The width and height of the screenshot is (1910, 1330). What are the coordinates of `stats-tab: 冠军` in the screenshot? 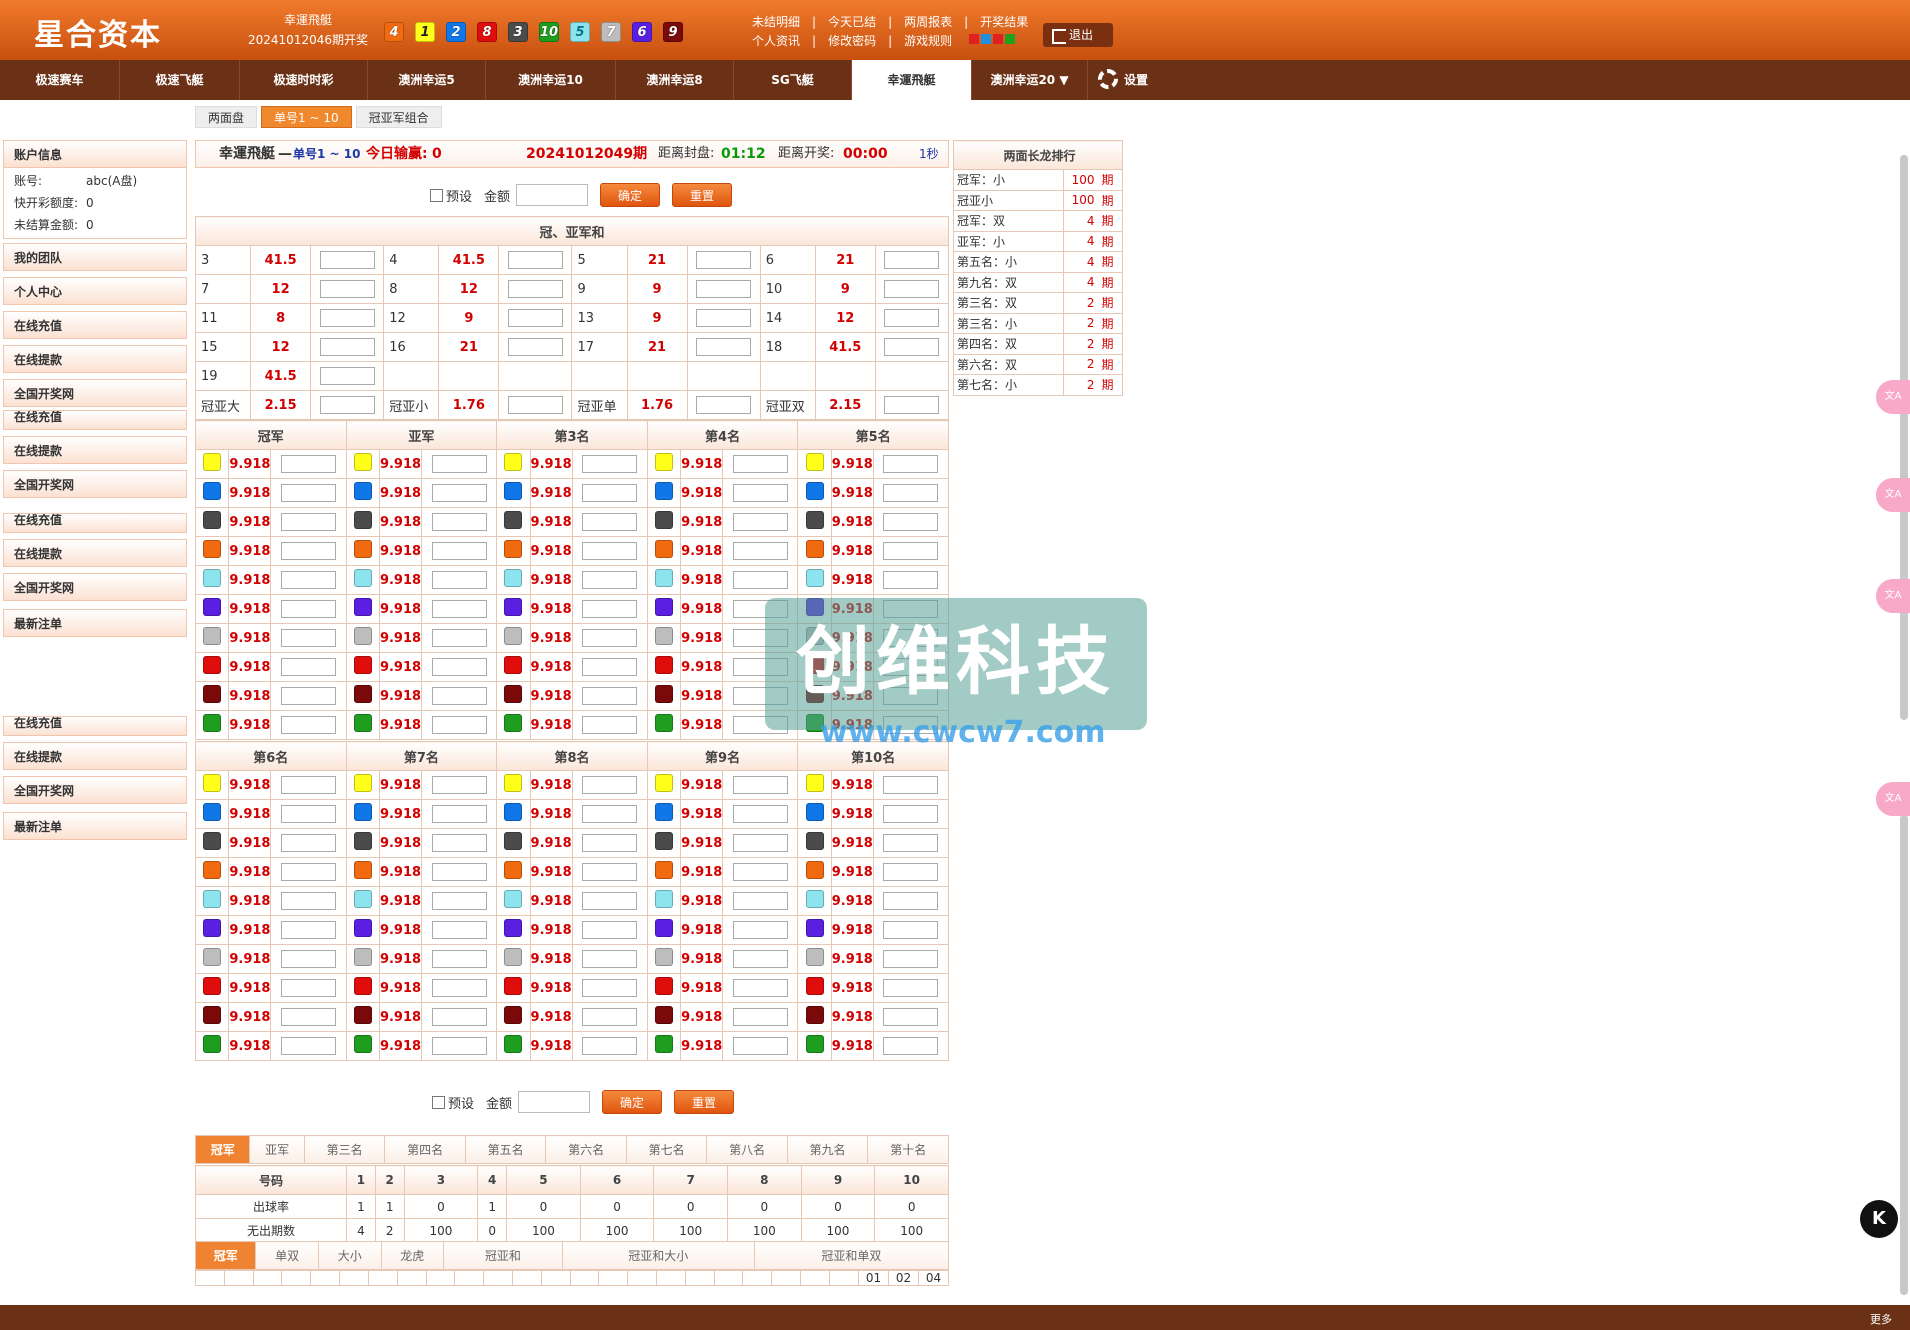 It's located at (222, 1149).